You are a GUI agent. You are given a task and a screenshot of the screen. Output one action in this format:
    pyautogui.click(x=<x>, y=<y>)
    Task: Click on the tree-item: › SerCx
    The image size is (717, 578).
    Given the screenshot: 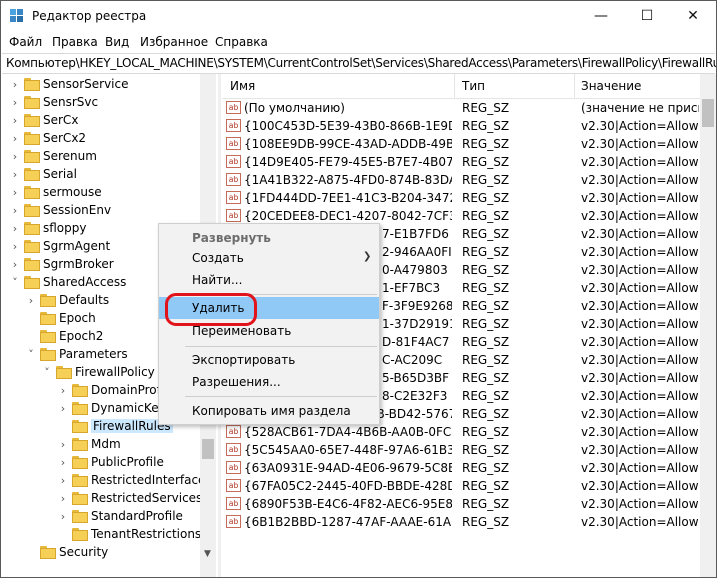 What is the action you would take?
    pyautogui.click(x=102, y=121)
    